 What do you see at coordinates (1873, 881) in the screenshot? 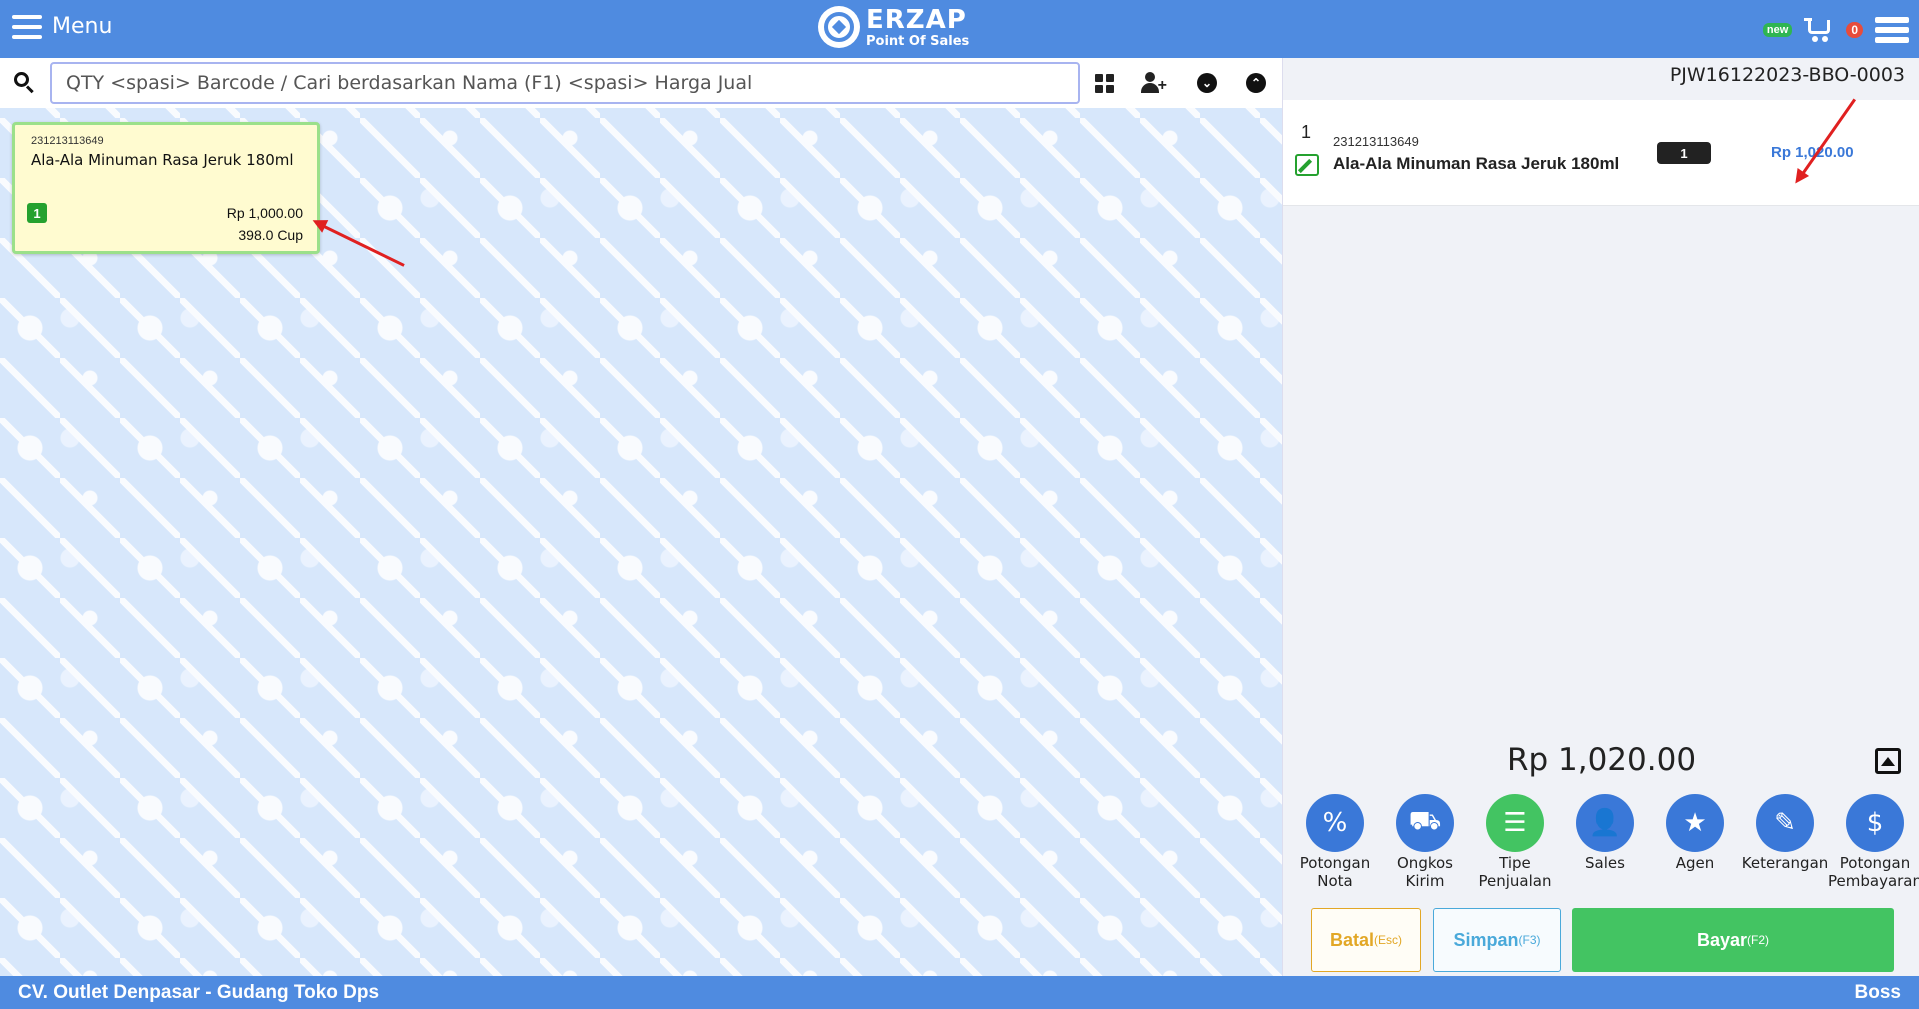
I see `action-label: Pembayaran` at bounding box center [1873, 881].